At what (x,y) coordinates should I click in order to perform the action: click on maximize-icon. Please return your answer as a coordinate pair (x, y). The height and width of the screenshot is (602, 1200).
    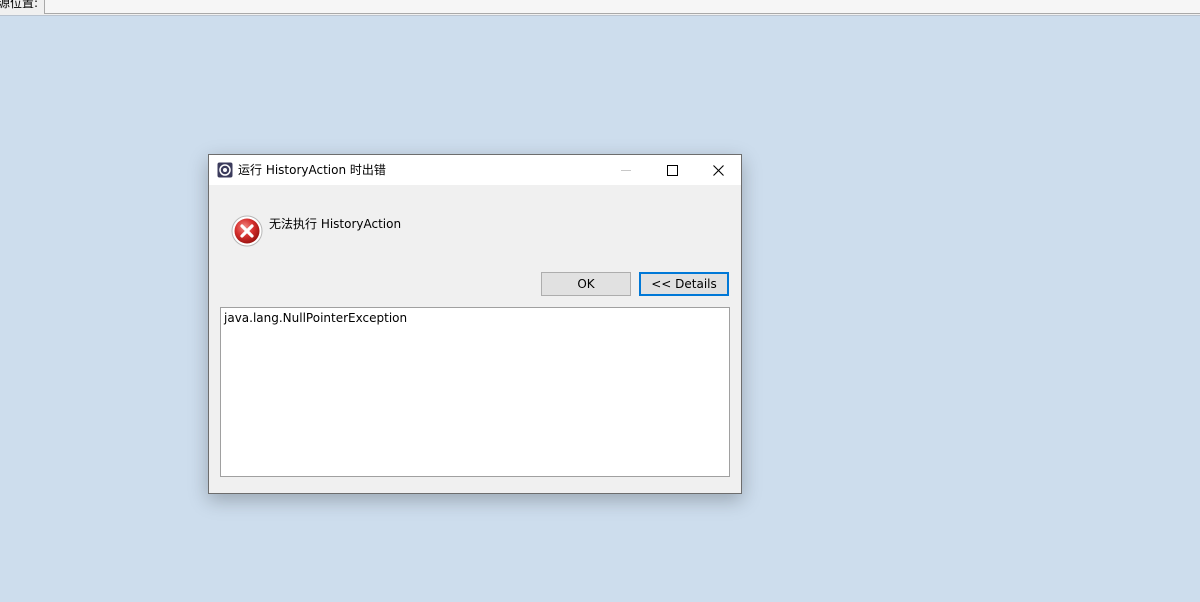
    Looking at the image, I should click on (672, 170).